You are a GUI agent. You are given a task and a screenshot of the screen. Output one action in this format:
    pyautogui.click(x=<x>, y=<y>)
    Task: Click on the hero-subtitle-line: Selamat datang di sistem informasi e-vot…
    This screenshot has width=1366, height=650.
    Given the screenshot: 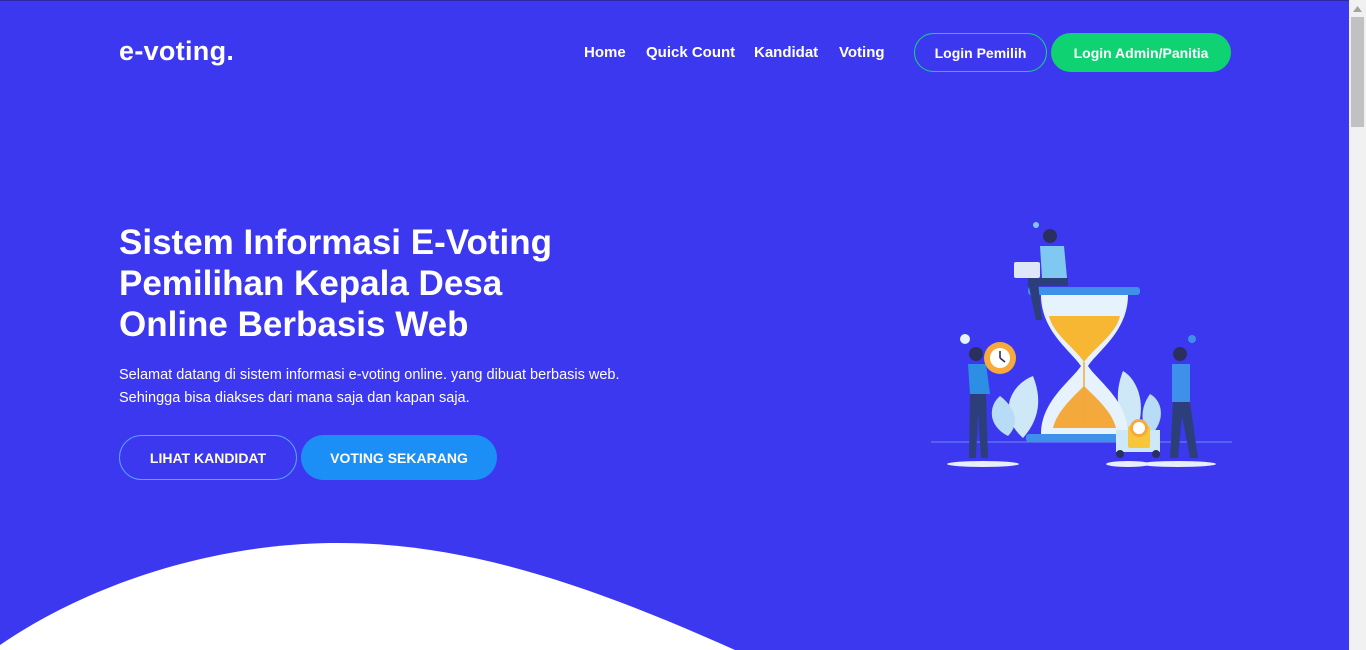 What is the action you would take?
    pyautogui.click(x=369, y=375)
    